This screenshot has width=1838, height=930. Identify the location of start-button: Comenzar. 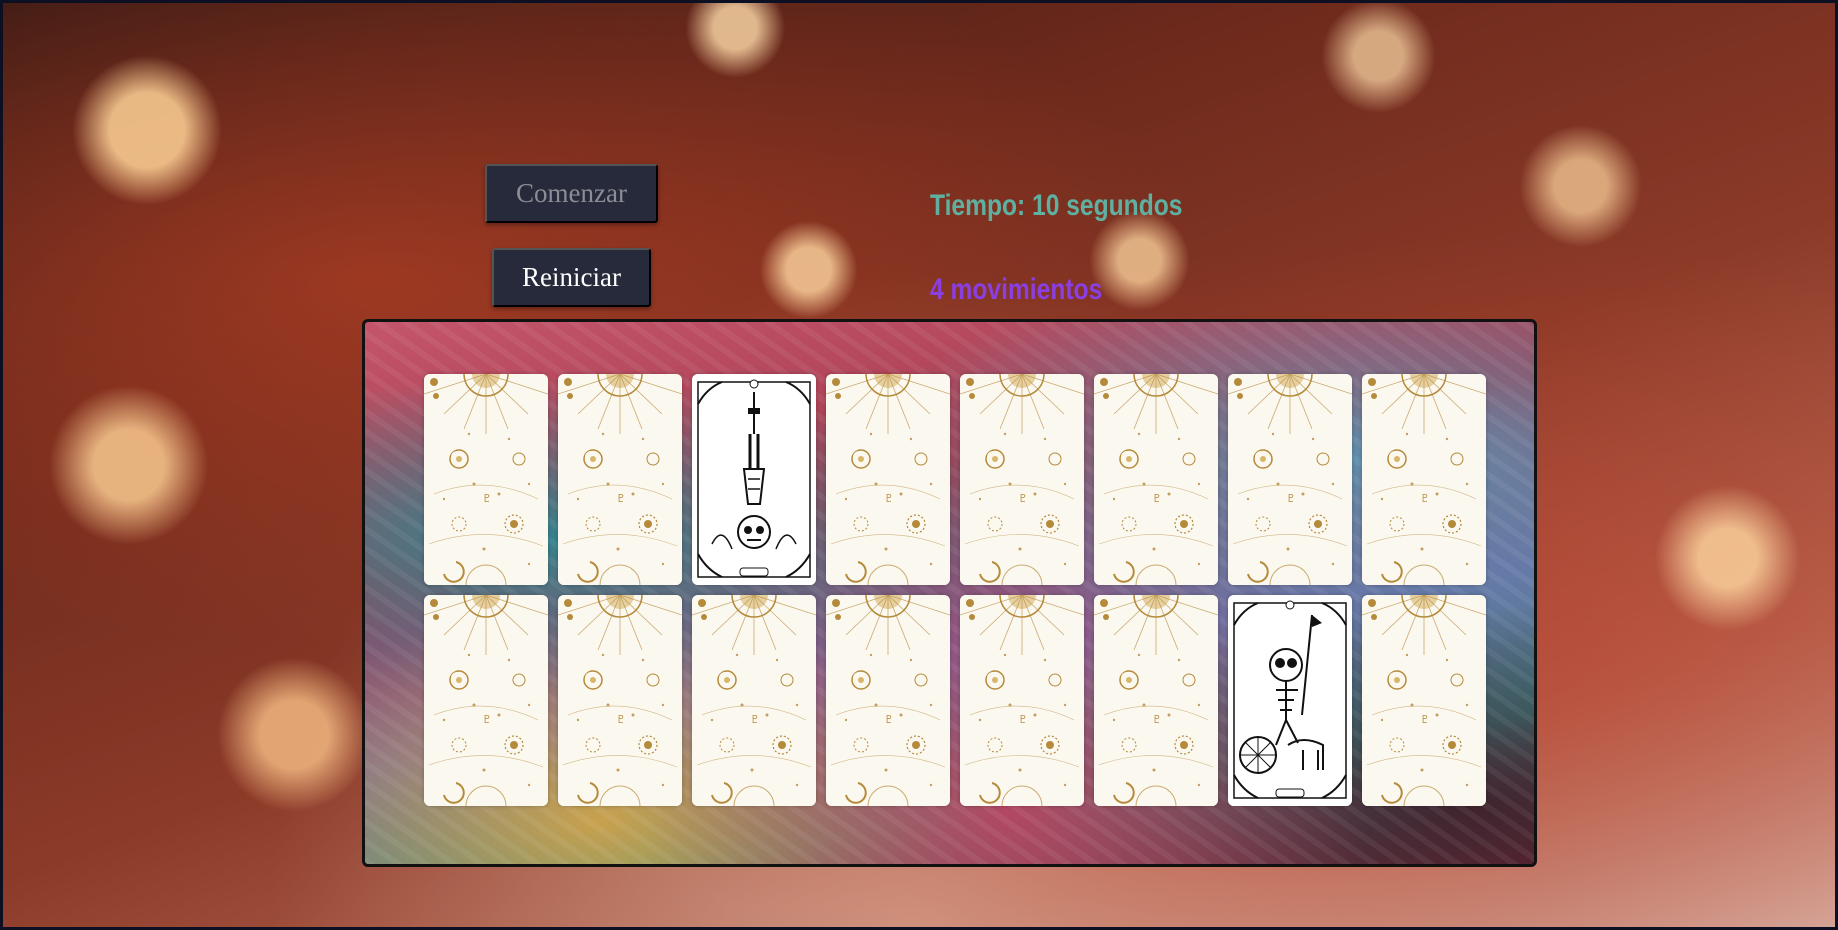
(571, 193).